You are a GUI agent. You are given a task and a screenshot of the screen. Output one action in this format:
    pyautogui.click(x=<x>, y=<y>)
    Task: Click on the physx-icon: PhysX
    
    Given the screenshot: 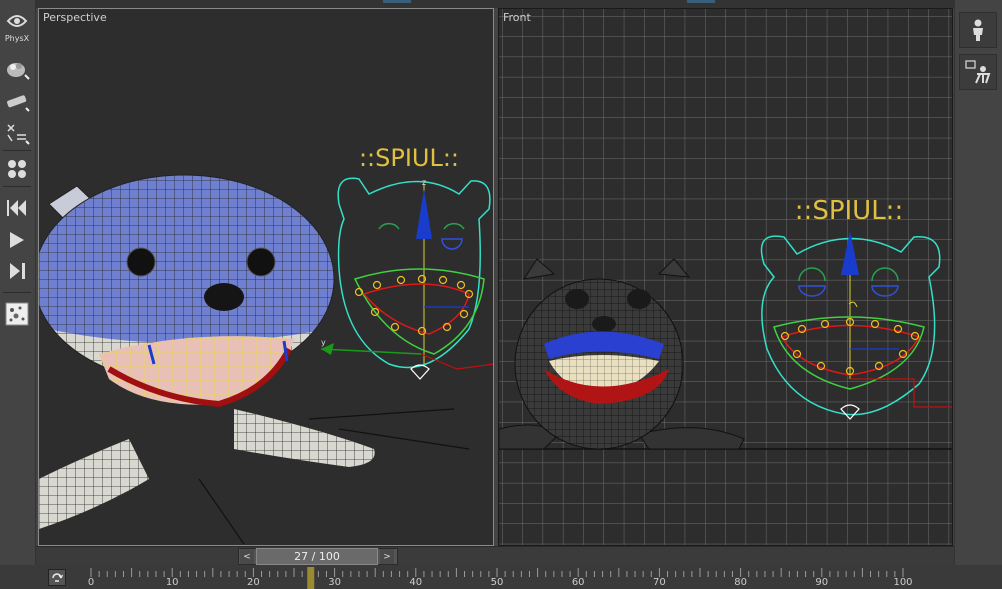 What is the action you would take?
    pyautogui.click(x=17, y=29)
    